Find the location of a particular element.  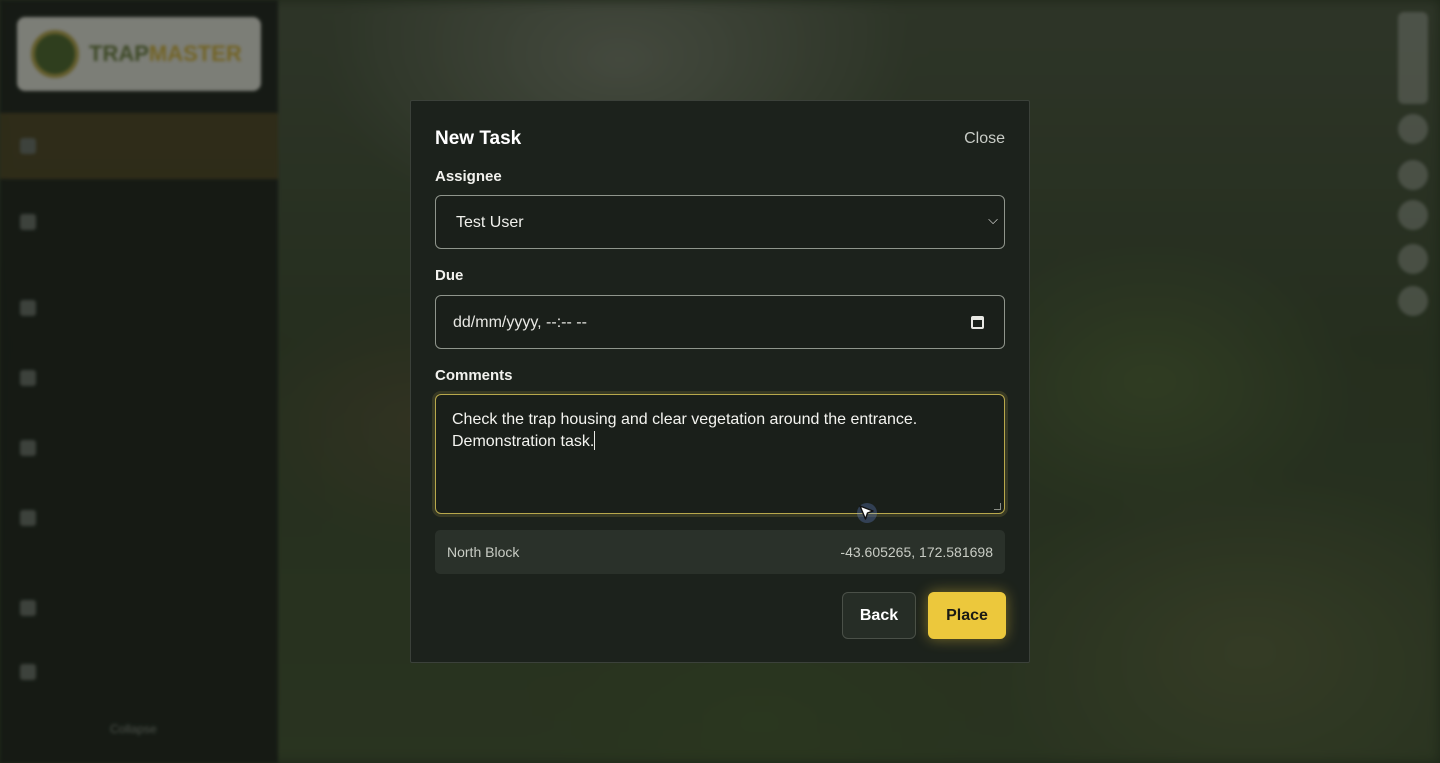

assignee-value: Test User is located at coordinates (490, 222).